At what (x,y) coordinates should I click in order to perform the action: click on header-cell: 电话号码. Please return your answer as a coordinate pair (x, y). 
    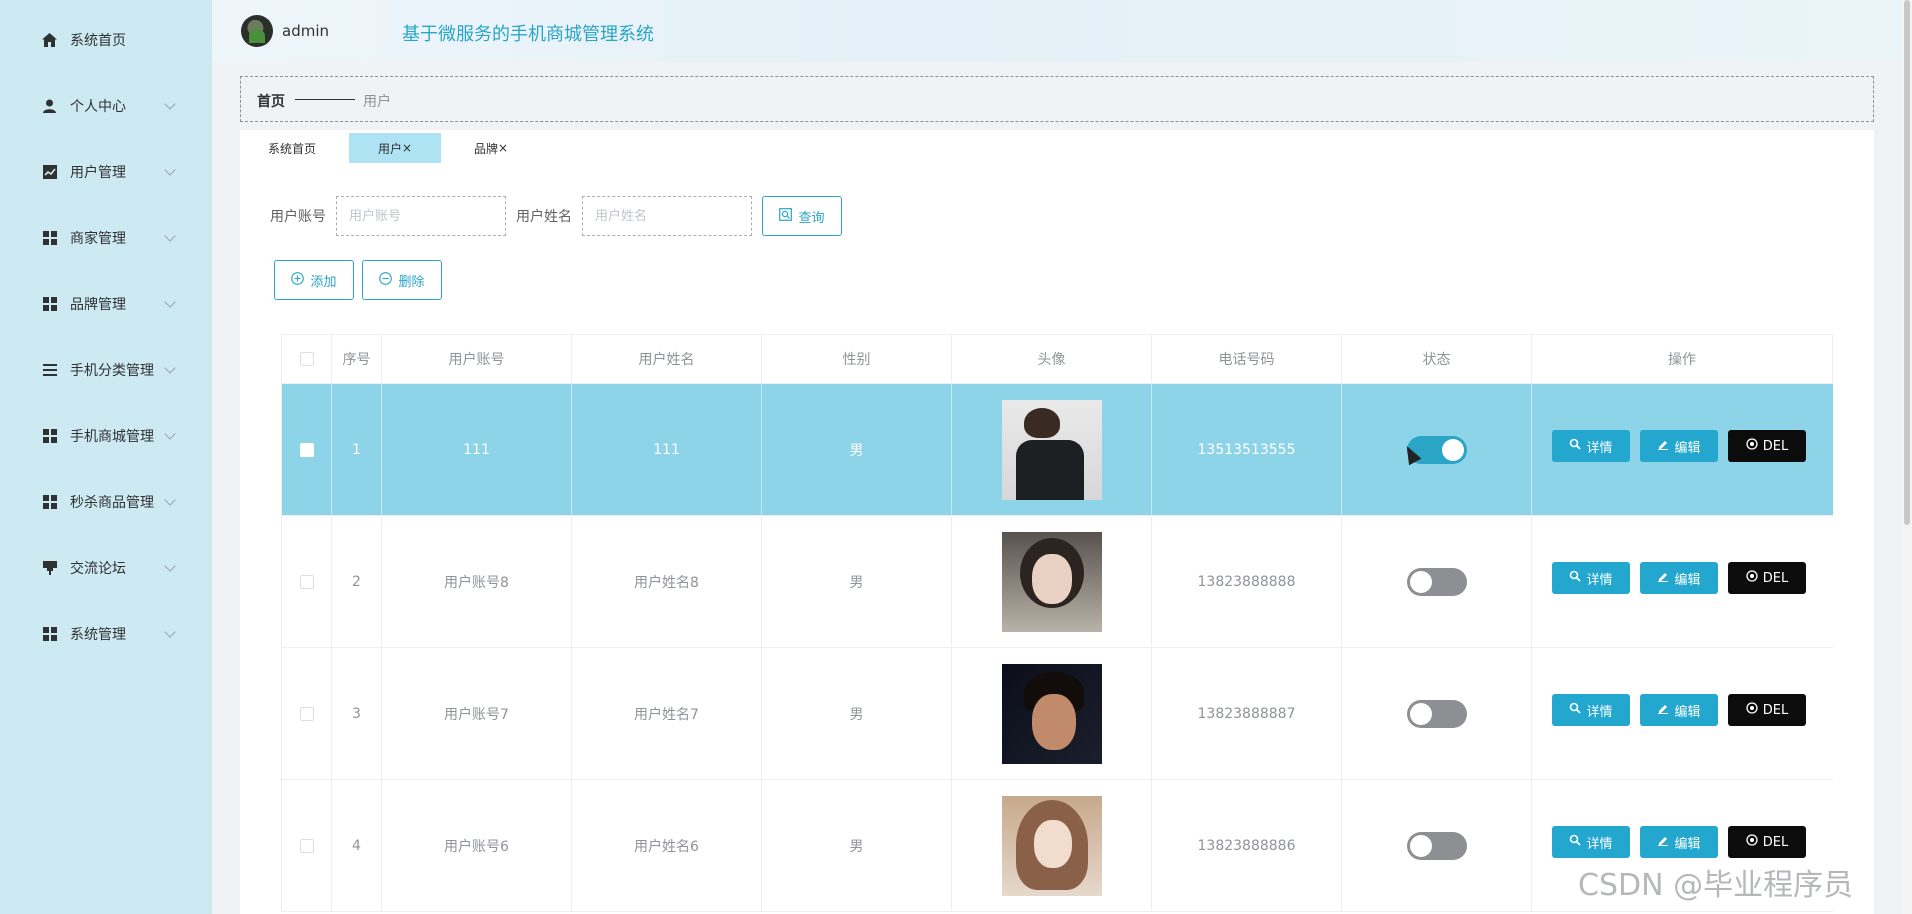
    Looking at the image, I should click on (1247, 359).